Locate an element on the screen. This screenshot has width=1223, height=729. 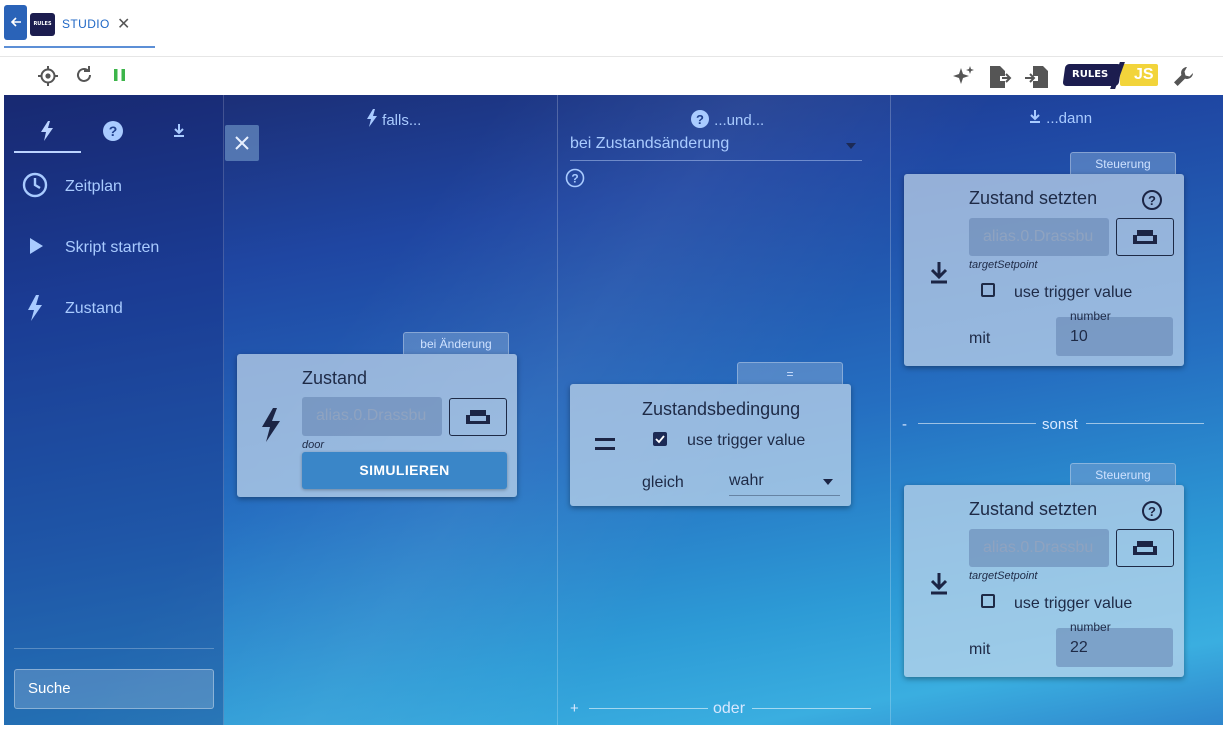
pause-icon is located at coordinates (120, 75).